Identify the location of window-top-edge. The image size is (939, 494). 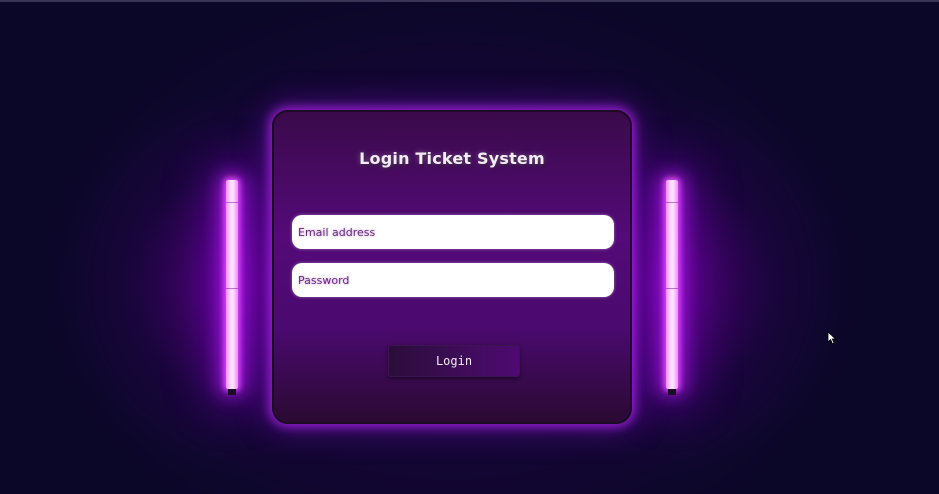
(469, 1).